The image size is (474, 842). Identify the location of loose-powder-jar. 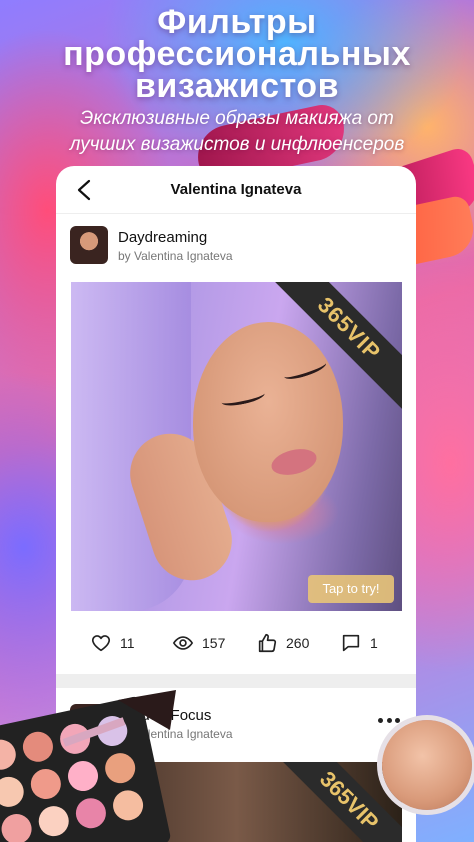
(427, 765).